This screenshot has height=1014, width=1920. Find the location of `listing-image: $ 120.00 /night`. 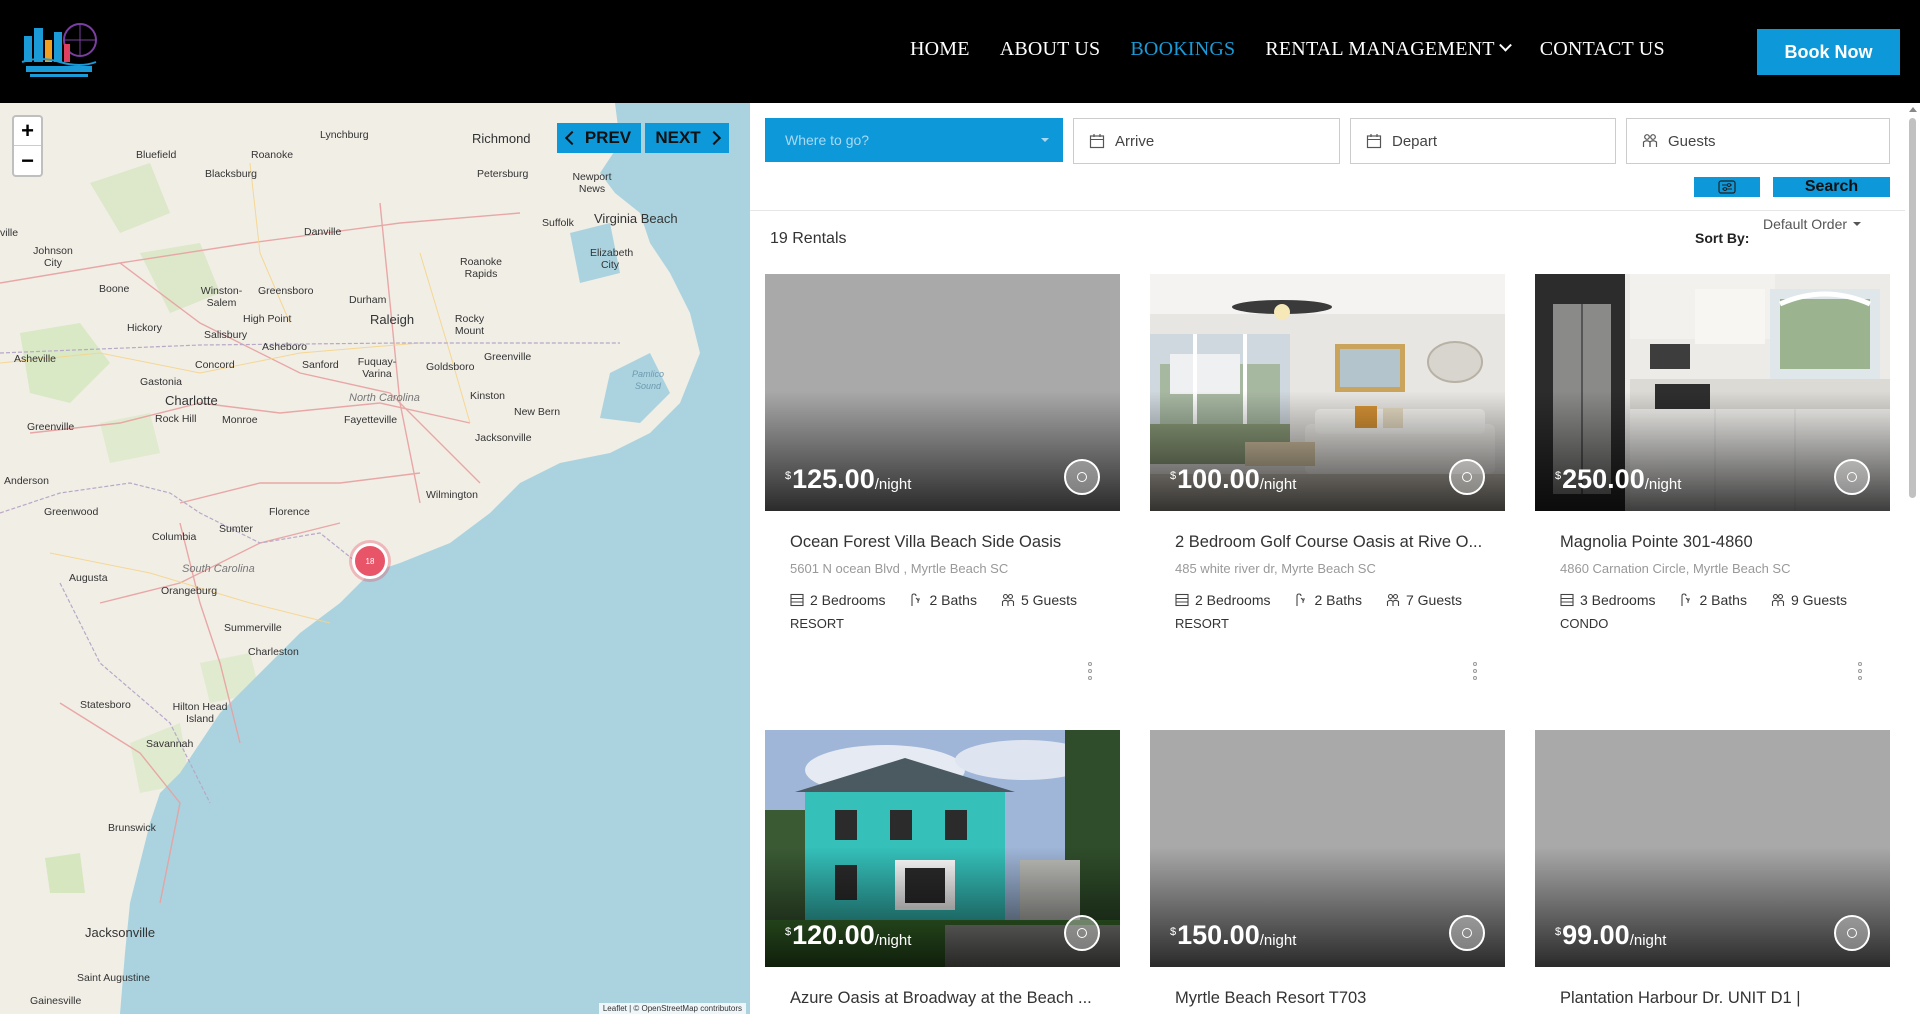

listing-image: $ 120.00 /night is located at coordinates (942, 848).